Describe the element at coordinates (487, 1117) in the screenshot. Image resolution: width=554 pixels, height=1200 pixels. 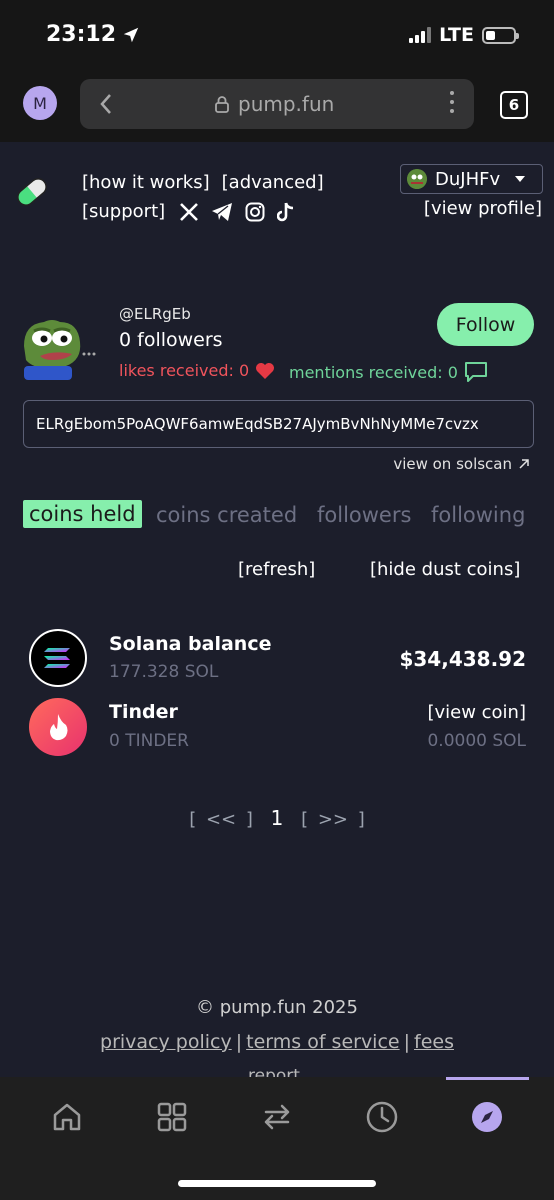
I see `compass-icon` at that location.